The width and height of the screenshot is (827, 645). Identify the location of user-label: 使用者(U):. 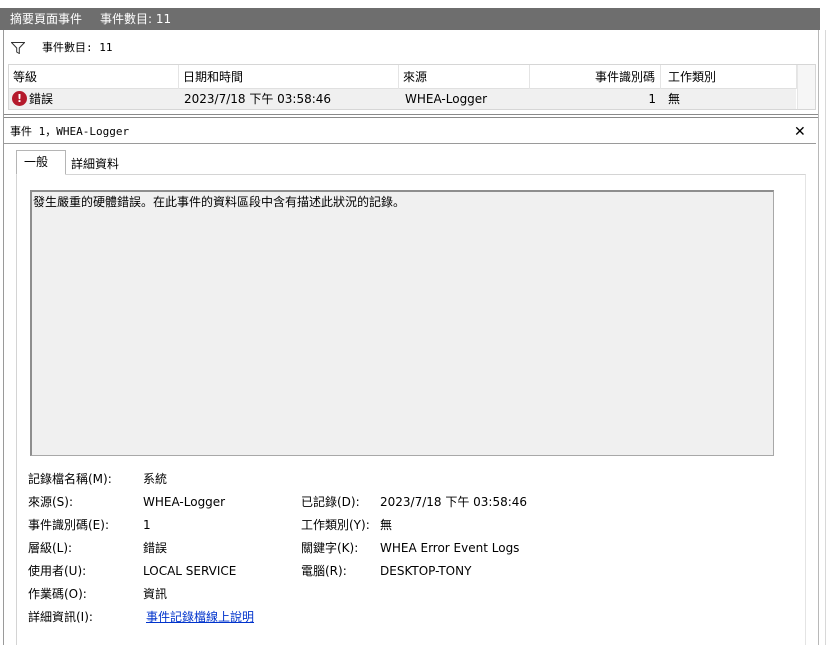
(57, 571).